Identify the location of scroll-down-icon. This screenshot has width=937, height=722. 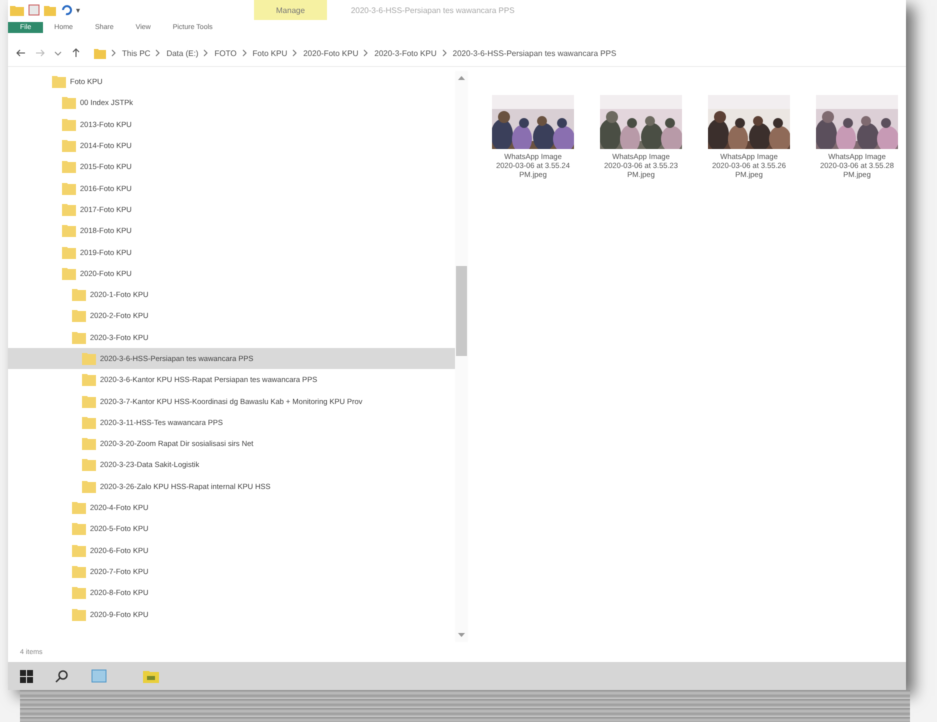
(461, 635).